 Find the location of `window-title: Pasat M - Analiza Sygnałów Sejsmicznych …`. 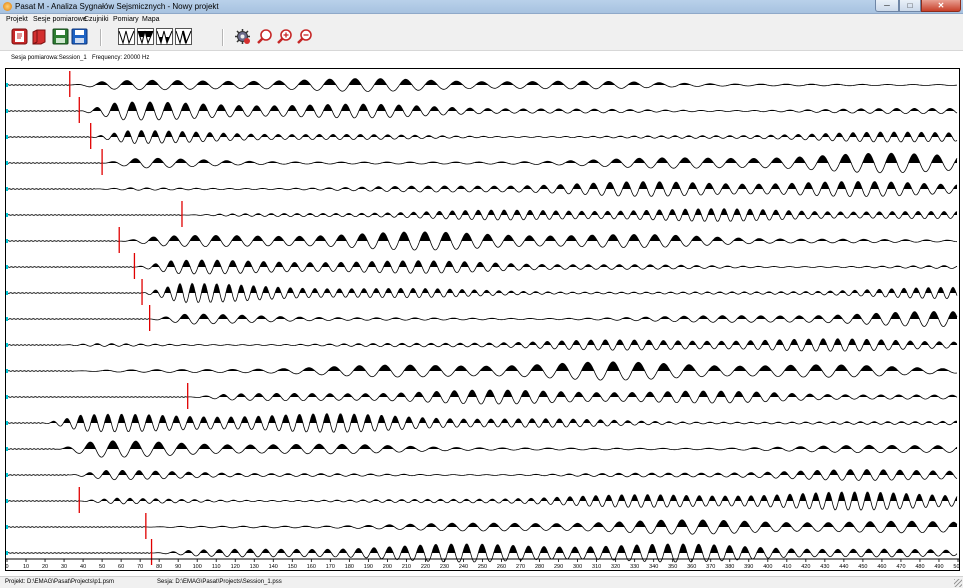

window-title: Pasat M - Analiza Sygnałów Sejsmicznych … is located at coordinates (117, 6).